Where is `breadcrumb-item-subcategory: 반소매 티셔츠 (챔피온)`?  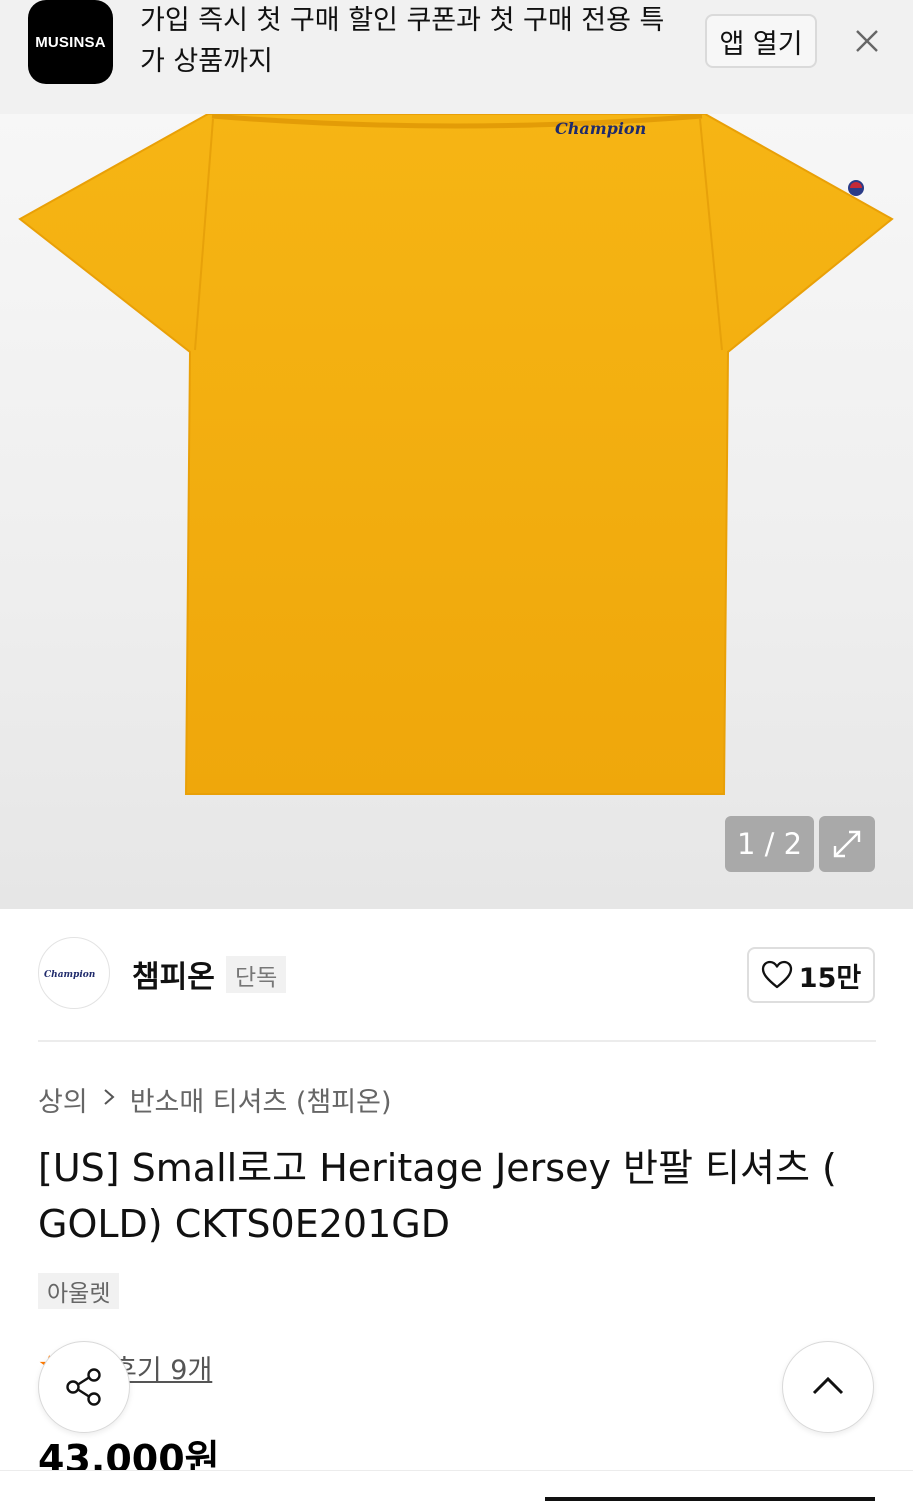
breadcrumb-item-subcategory: 반소매 티셔츠 (챔피온) is located at coordinates (261, 1099).